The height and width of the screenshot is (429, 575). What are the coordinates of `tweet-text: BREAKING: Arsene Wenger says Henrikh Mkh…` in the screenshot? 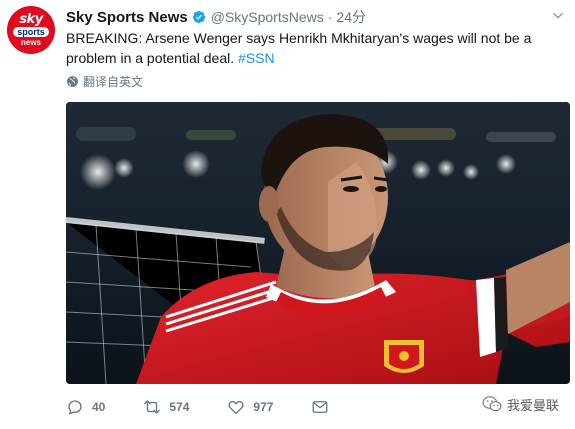 It's located at (316, 48).